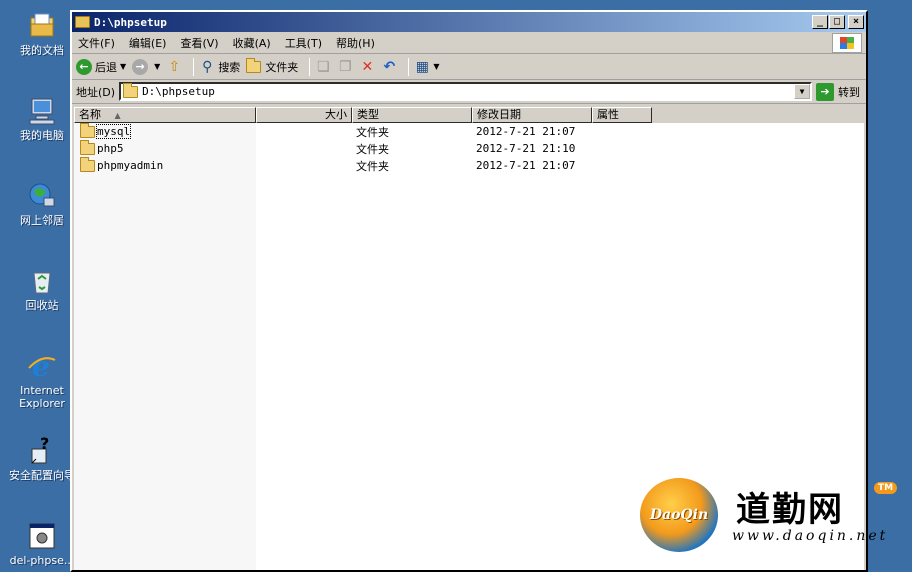  I want to click on folders-button: 文件夹, so click(272, 66).